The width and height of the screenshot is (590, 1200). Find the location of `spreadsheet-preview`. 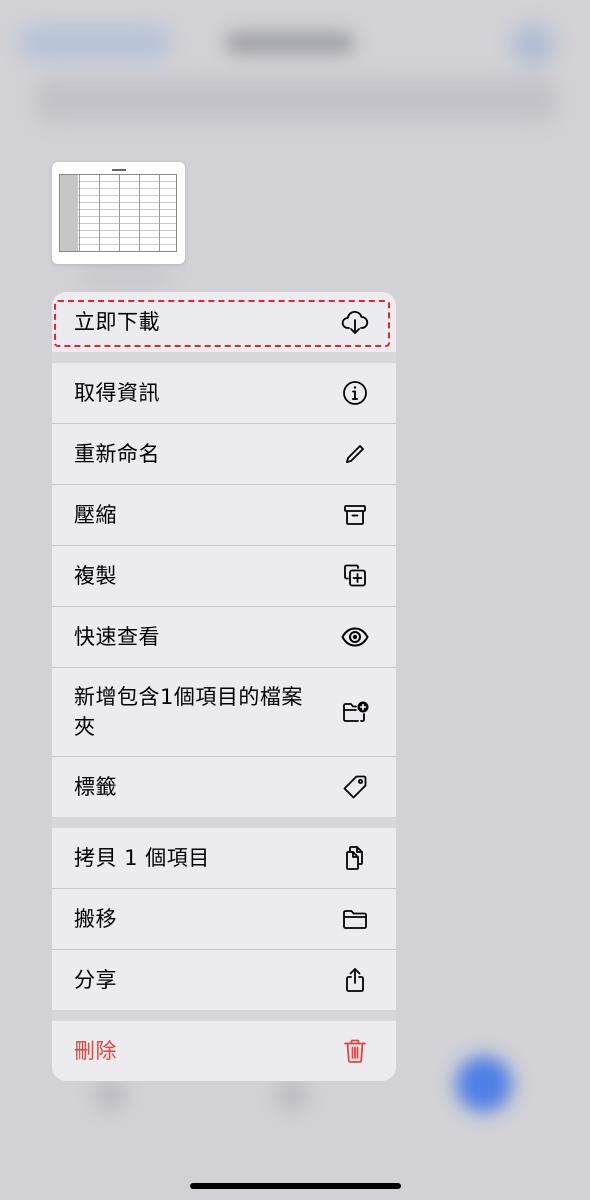

spreadsheet-preview is located at coordinates (118, 213).